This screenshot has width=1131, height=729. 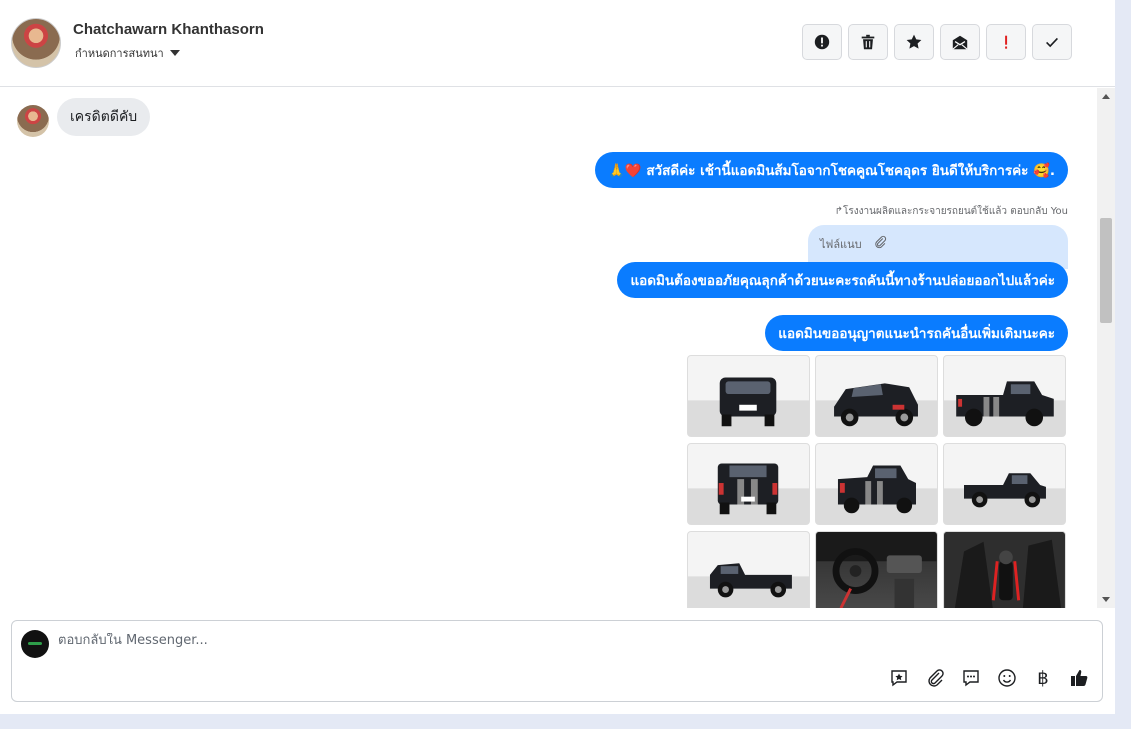 What do you see at coordinates (104, 117) in the screenshot?
I see `incoming-message: เครดิตดีคับ` at bounding box center [104, 117].